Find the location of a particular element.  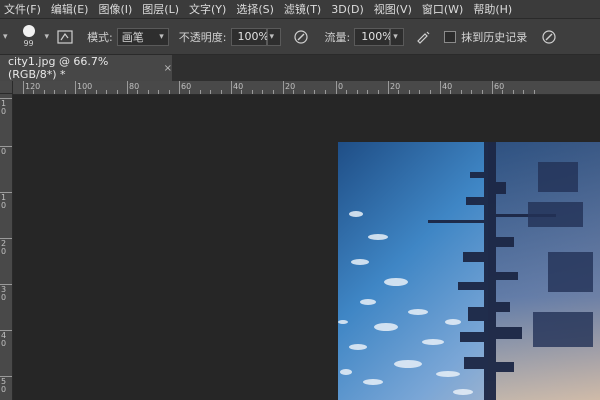

document-tab: city1.jpg @ 66.7%(RGB/8*) * × is located at coordinates (86, 68).